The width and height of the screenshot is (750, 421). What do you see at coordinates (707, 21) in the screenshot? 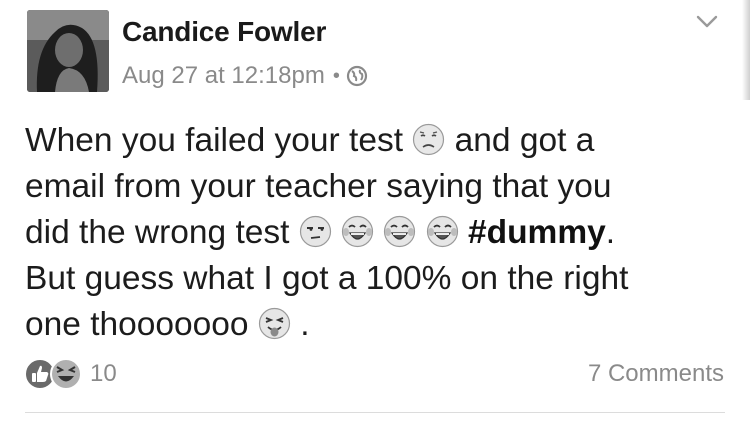
I see `chevron-down-icon` at bounding box center [707, 21].